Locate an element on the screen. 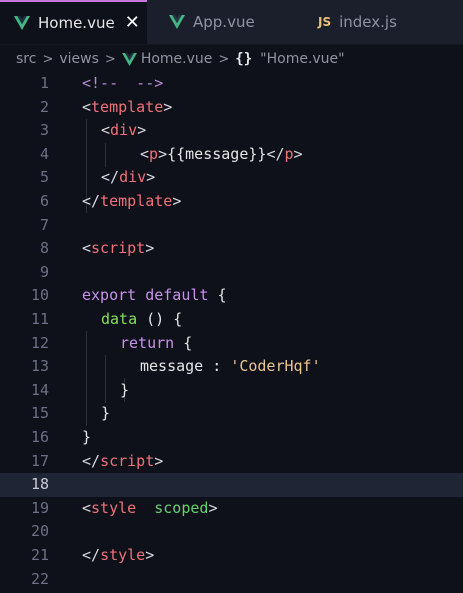 The image size is (463, 593). tab-label: index.js is located at coordinates (368, 22).